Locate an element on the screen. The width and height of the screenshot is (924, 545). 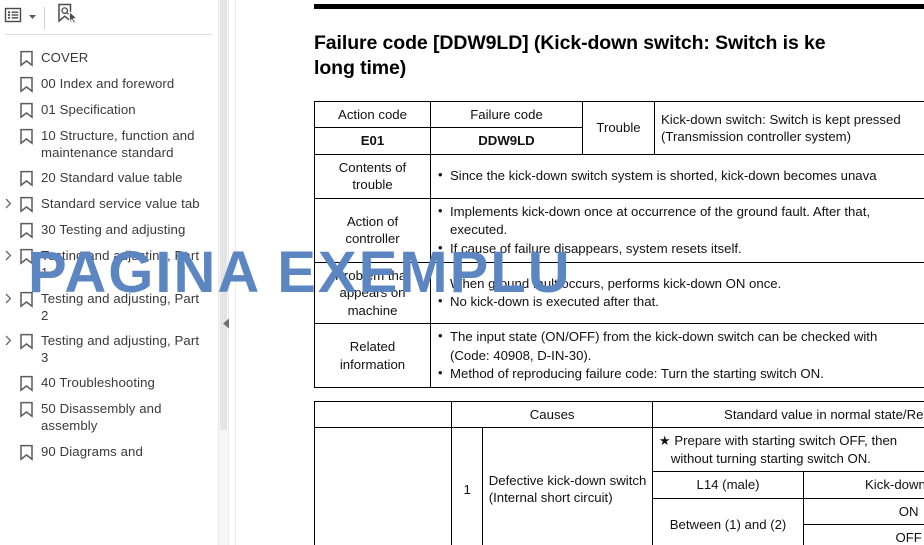
bookmark-options-button is located at coordinates (21, 18).